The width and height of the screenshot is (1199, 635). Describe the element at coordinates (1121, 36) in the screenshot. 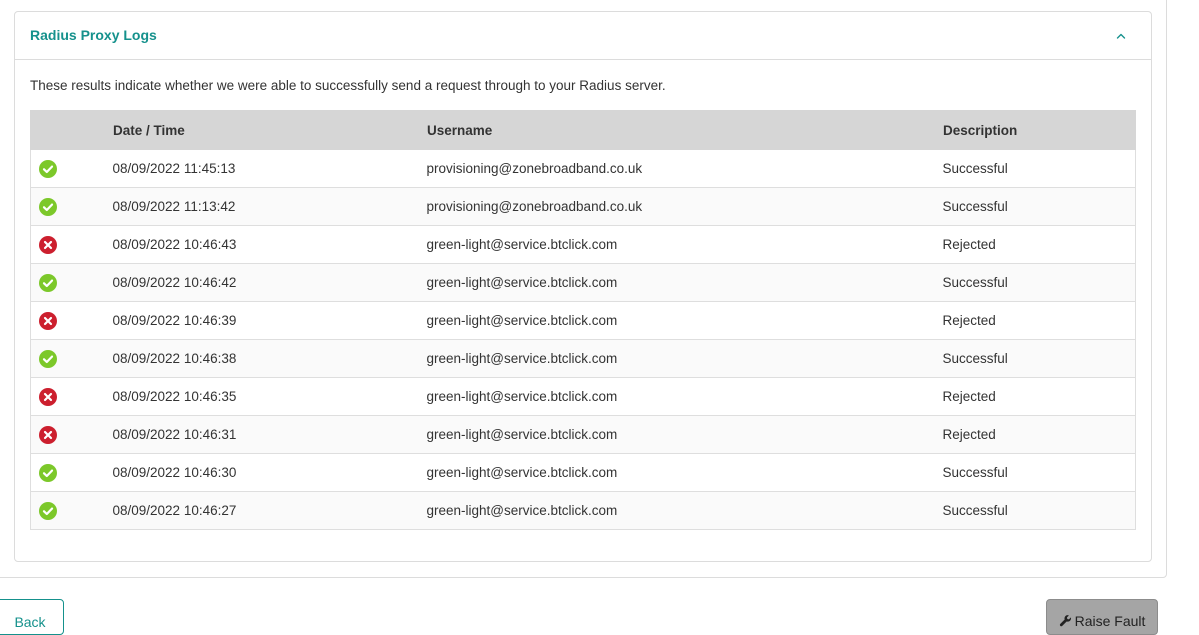

I see `chevron-up-icon` at that location.